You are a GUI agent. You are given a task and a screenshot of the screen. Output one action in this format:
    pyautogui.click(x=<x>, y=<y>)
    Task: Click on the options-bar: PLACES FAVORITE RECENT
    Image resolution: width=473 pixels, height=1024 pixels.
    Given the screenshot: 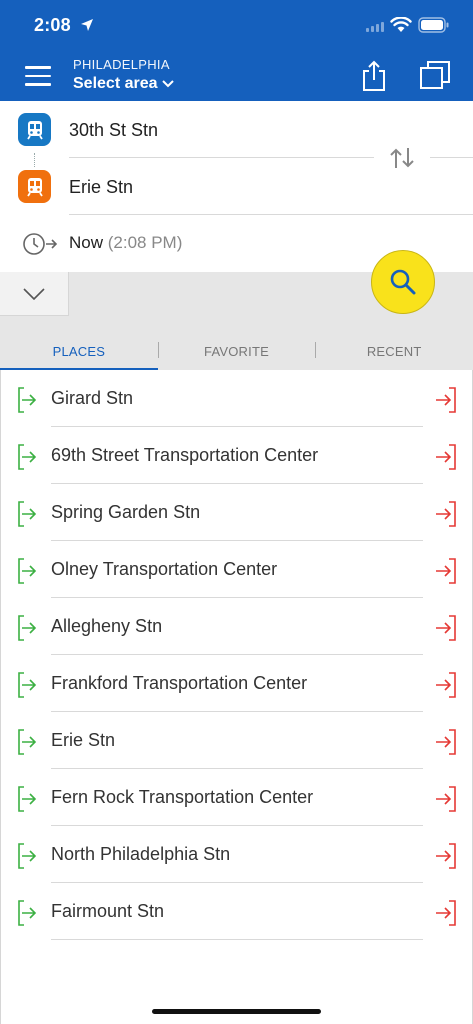 What is the action you would take?
    pyautogui.click(x=236, y=310)
    